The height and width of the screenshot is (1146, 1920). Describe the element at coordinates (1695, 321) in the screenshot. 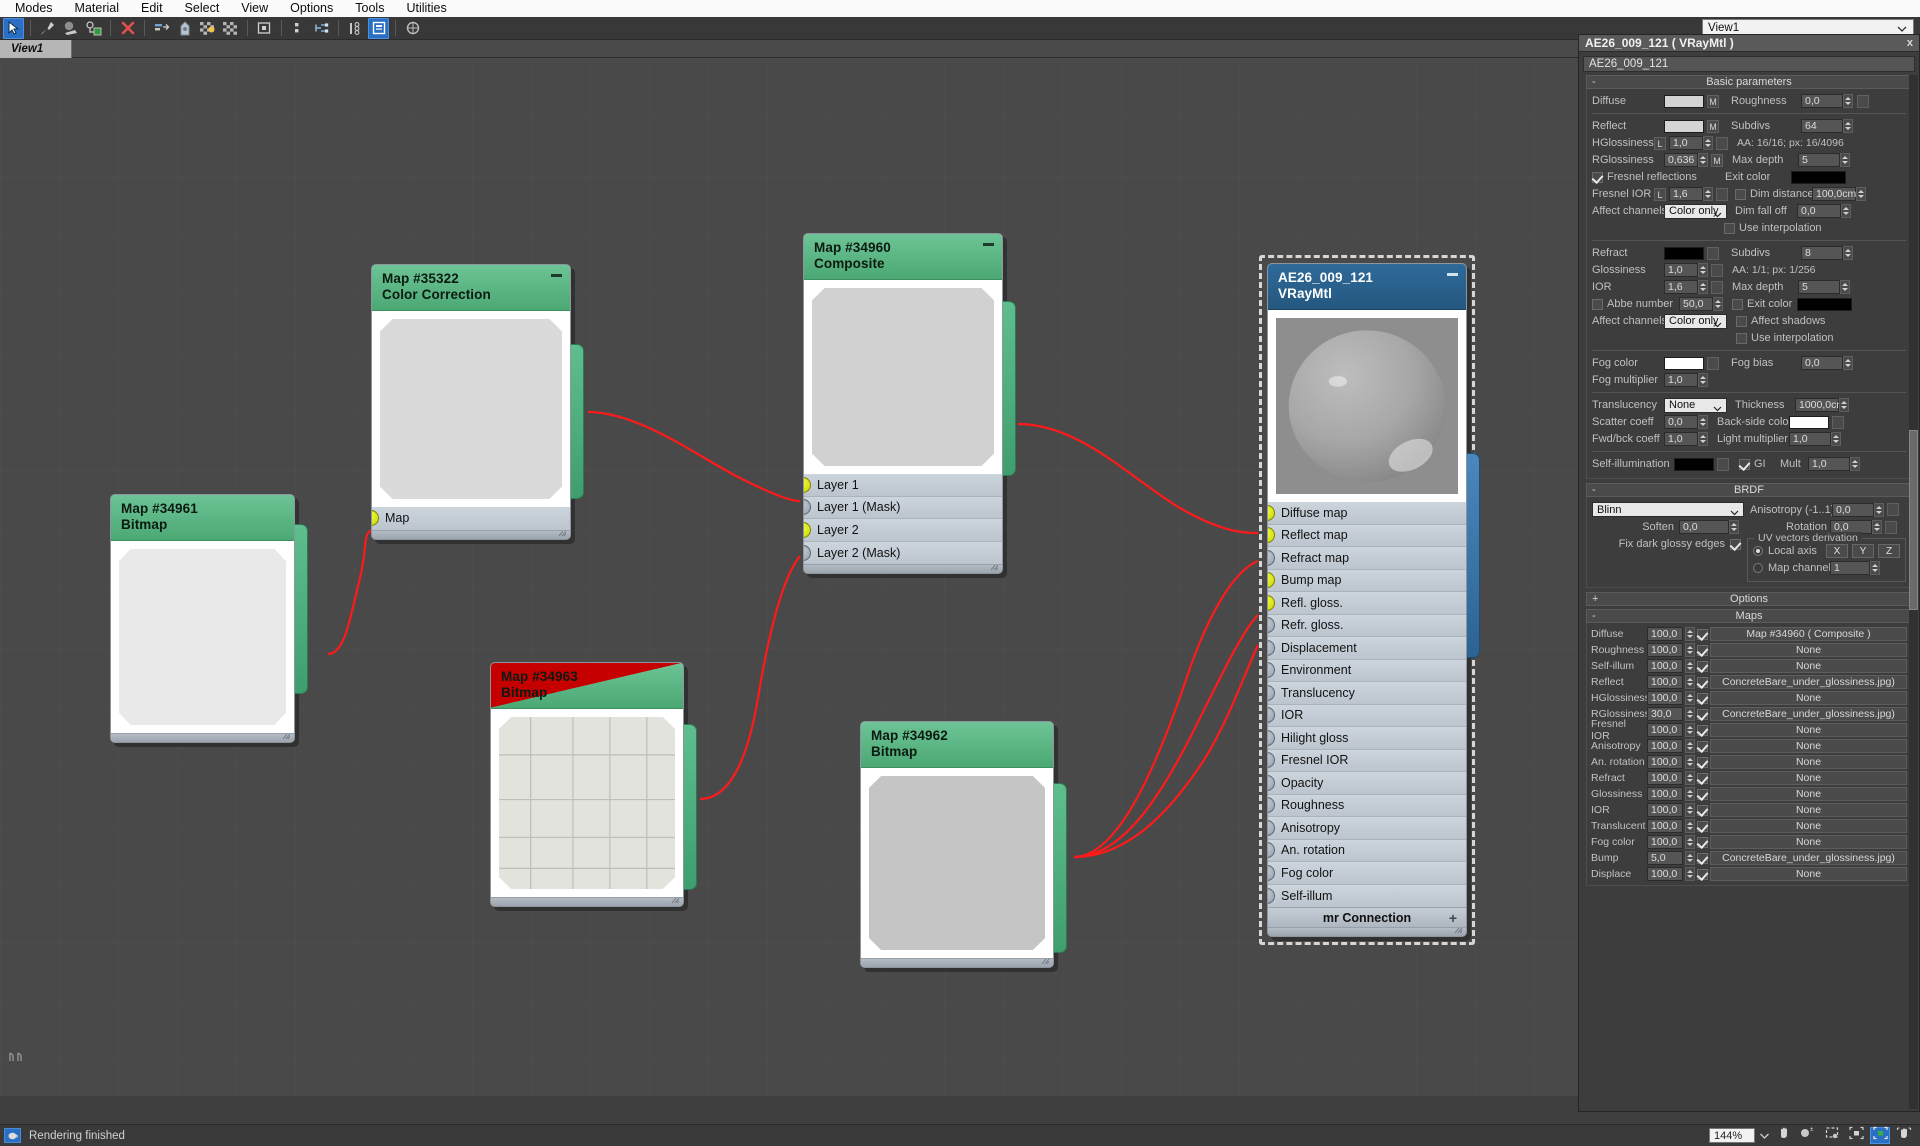

I see `refract-affect-channels-dropdown: Color only` at that location.